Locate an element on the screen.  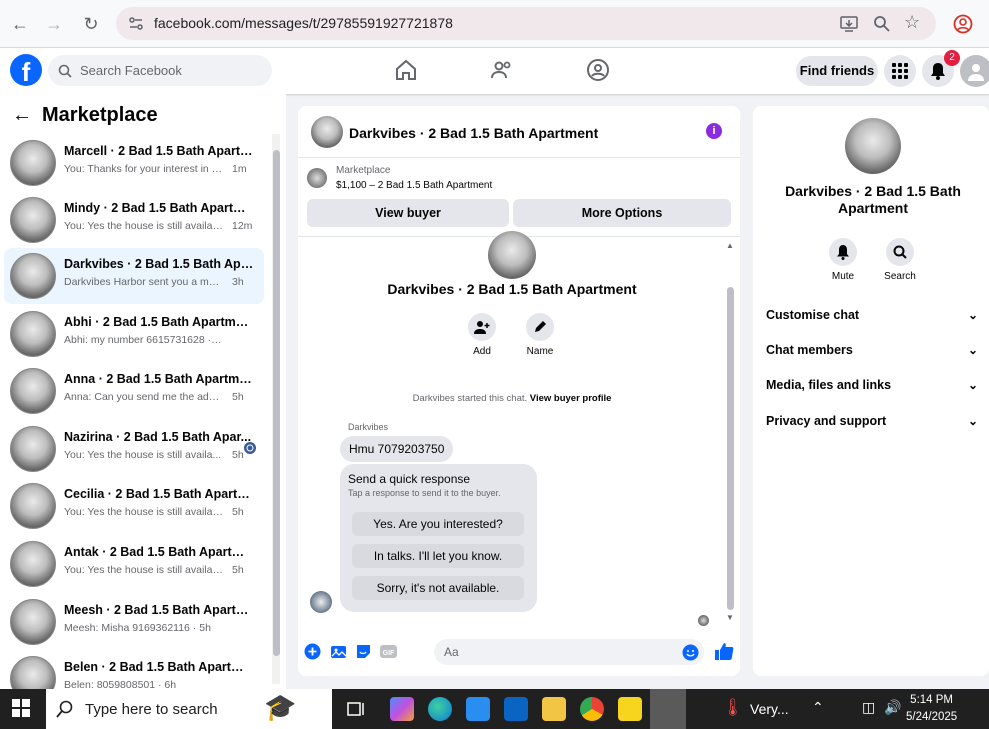
chevron-down-icon: ⌄ is located at coordinates (972, 315).